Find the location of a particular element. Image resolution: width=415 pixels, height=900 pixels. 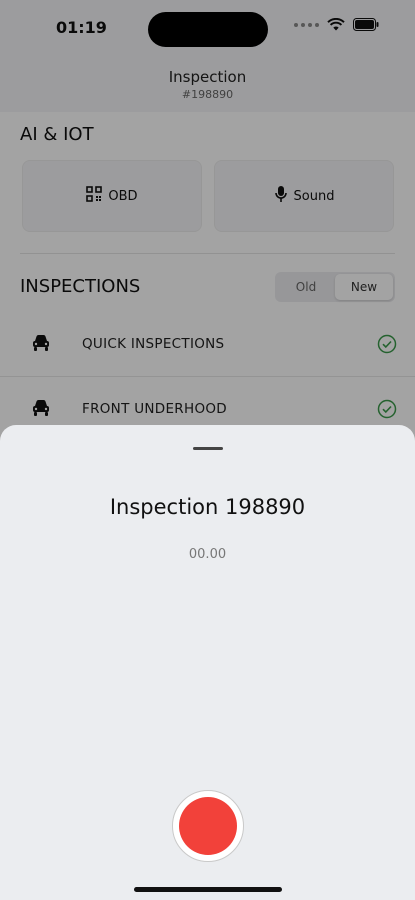

record-button is located at coordinates (208, 826).